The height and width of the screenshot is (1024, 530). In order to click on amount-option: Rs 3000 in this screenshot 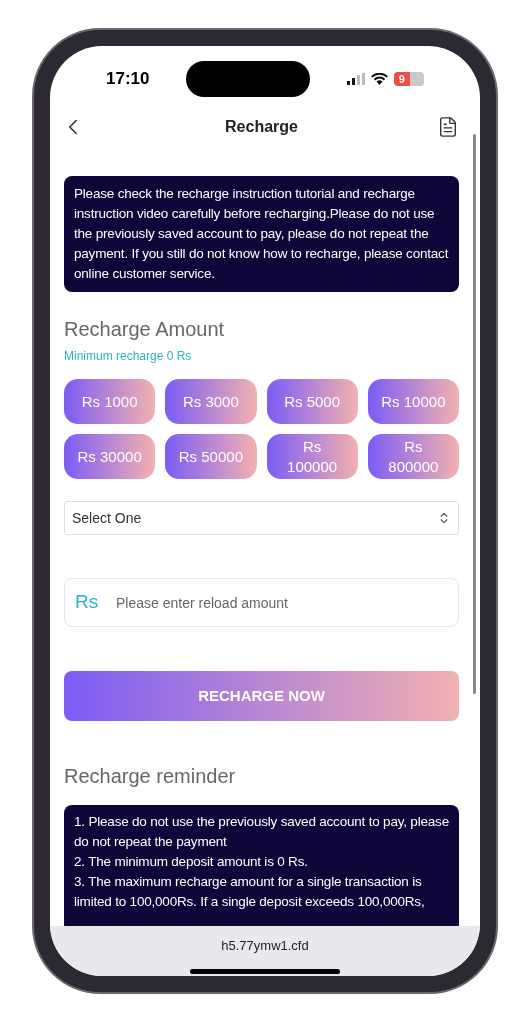, I will do `click(211, 401)`.